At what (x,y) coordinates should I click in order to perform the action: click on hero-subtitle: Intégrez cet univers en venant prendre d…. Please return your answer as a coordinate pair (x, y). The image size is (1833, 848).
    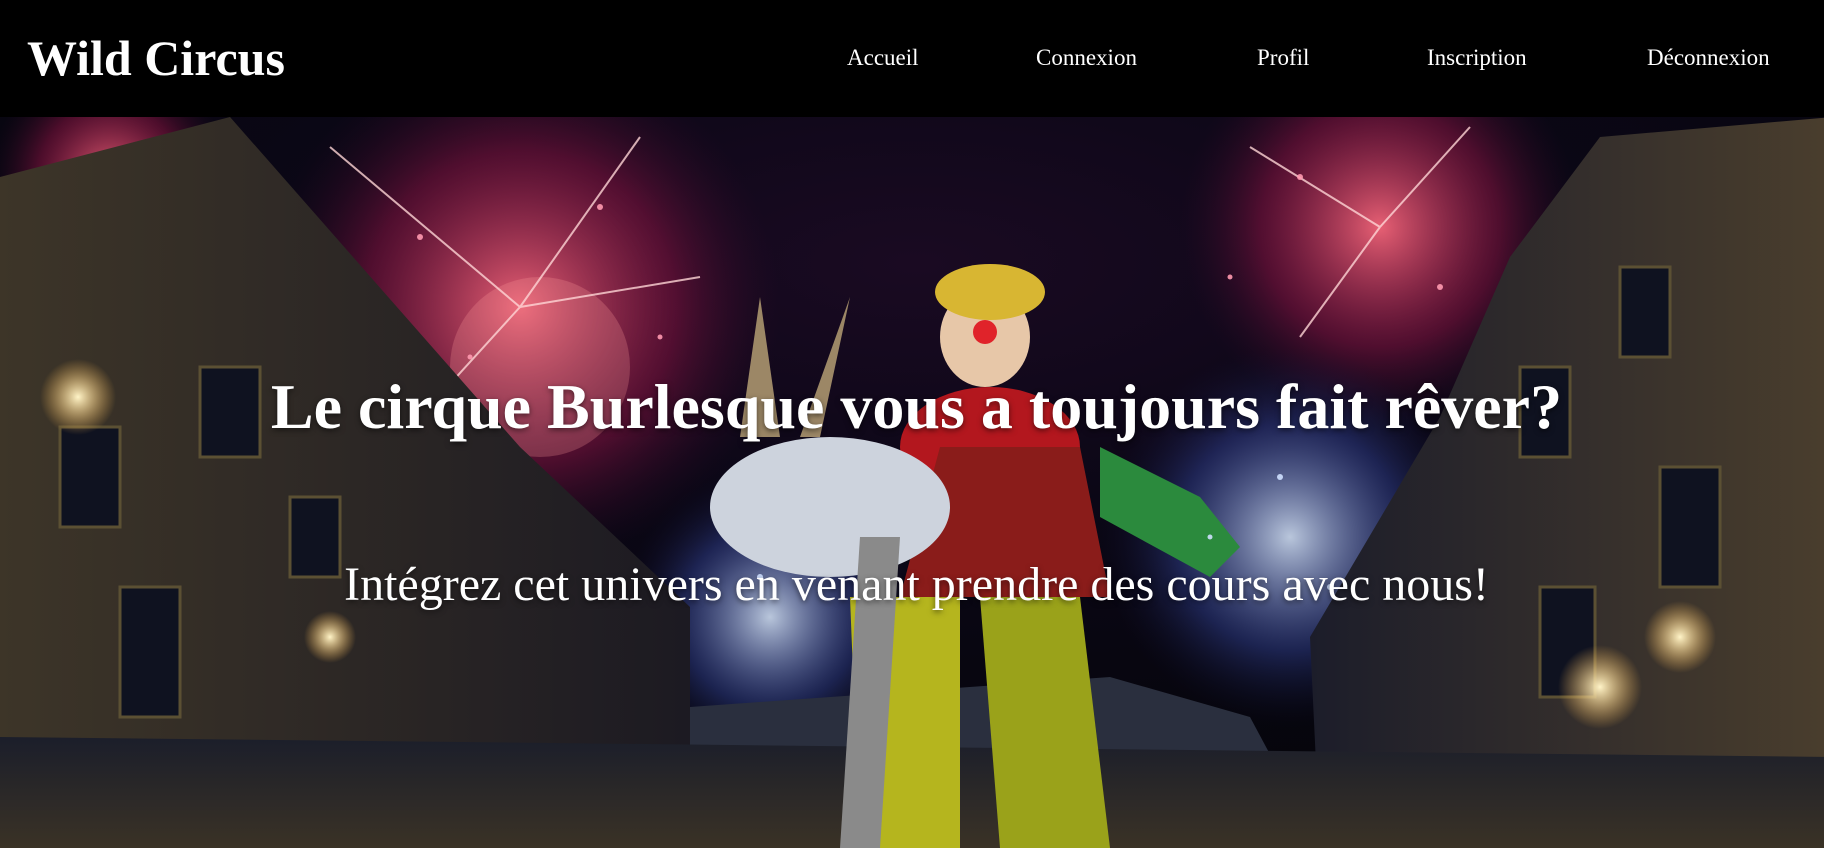
    Looking at the image, I should click on (916, 584).